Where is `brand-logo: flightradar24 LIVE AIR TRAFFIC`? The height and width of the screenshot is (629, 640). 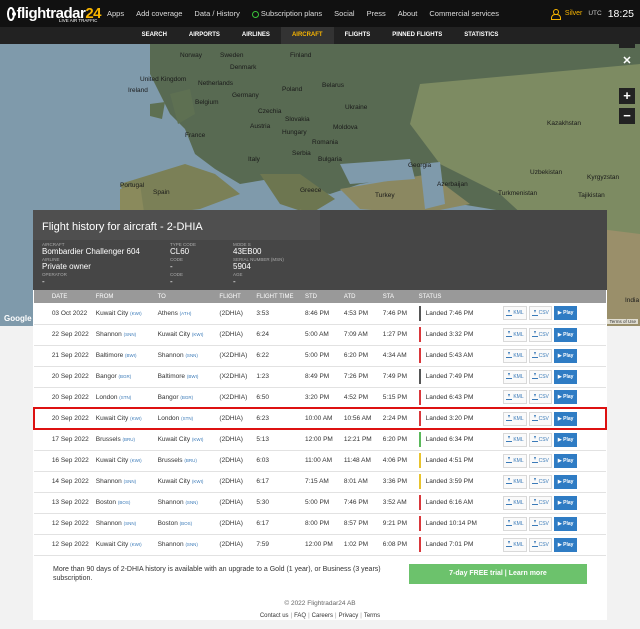
brand-logo: flightradar24 LIVE AIR TRAFFIC is located at coordinates (54, 13).